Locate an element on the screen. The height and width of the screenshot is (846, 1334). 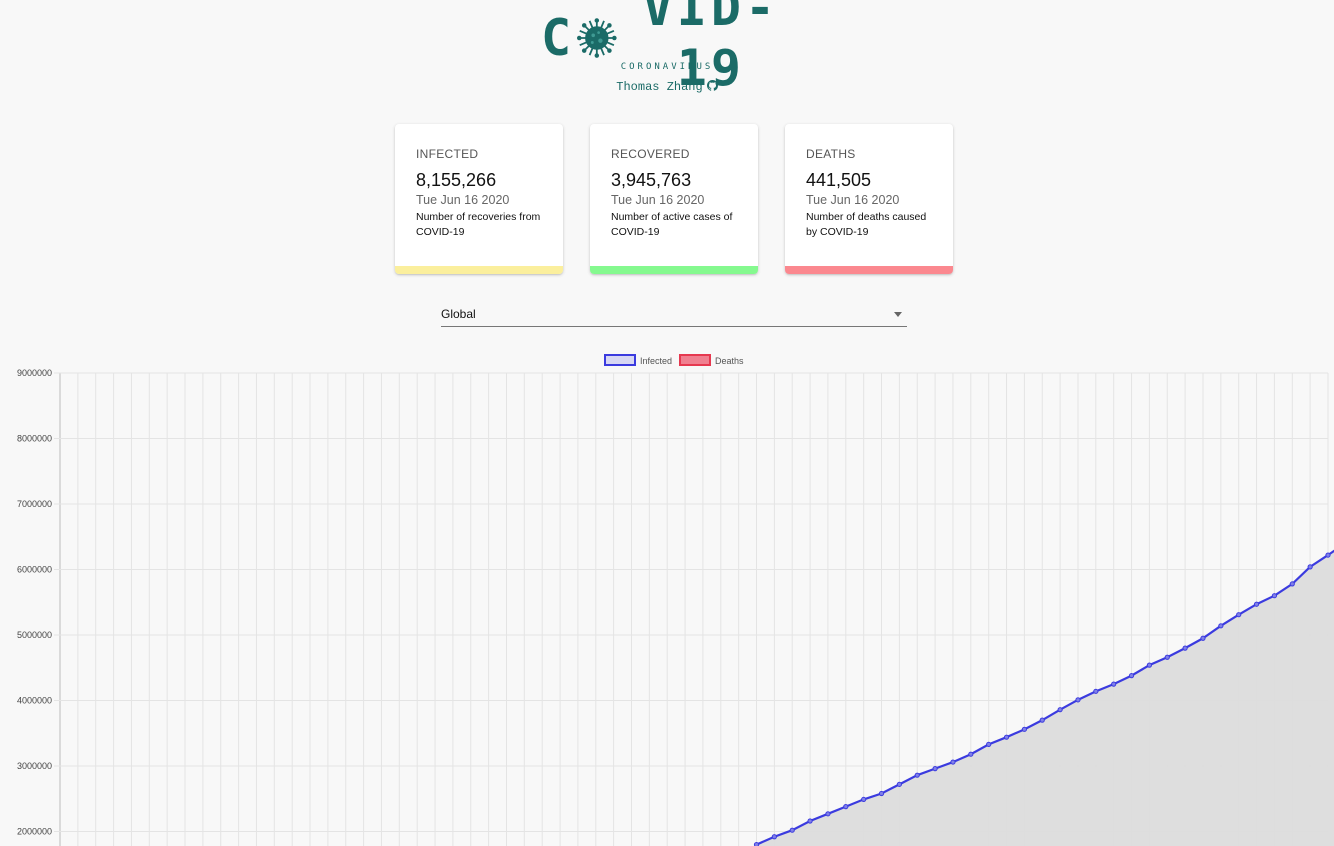
card-title: RECOVERED is located at coordinates (650, 154).